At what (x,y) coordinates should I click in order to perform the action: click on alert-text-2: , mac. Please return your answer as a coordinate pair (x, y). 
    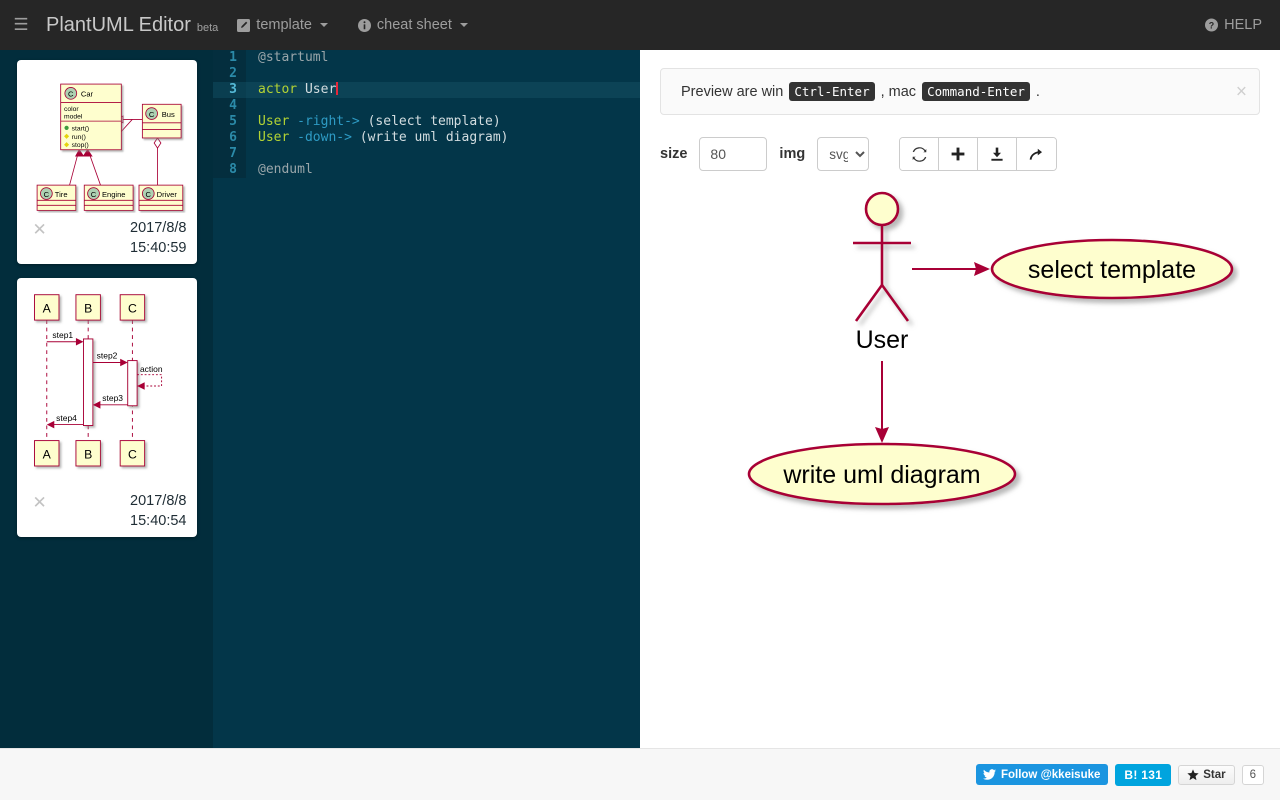
    Looking at the image, I should click on (898, 91).